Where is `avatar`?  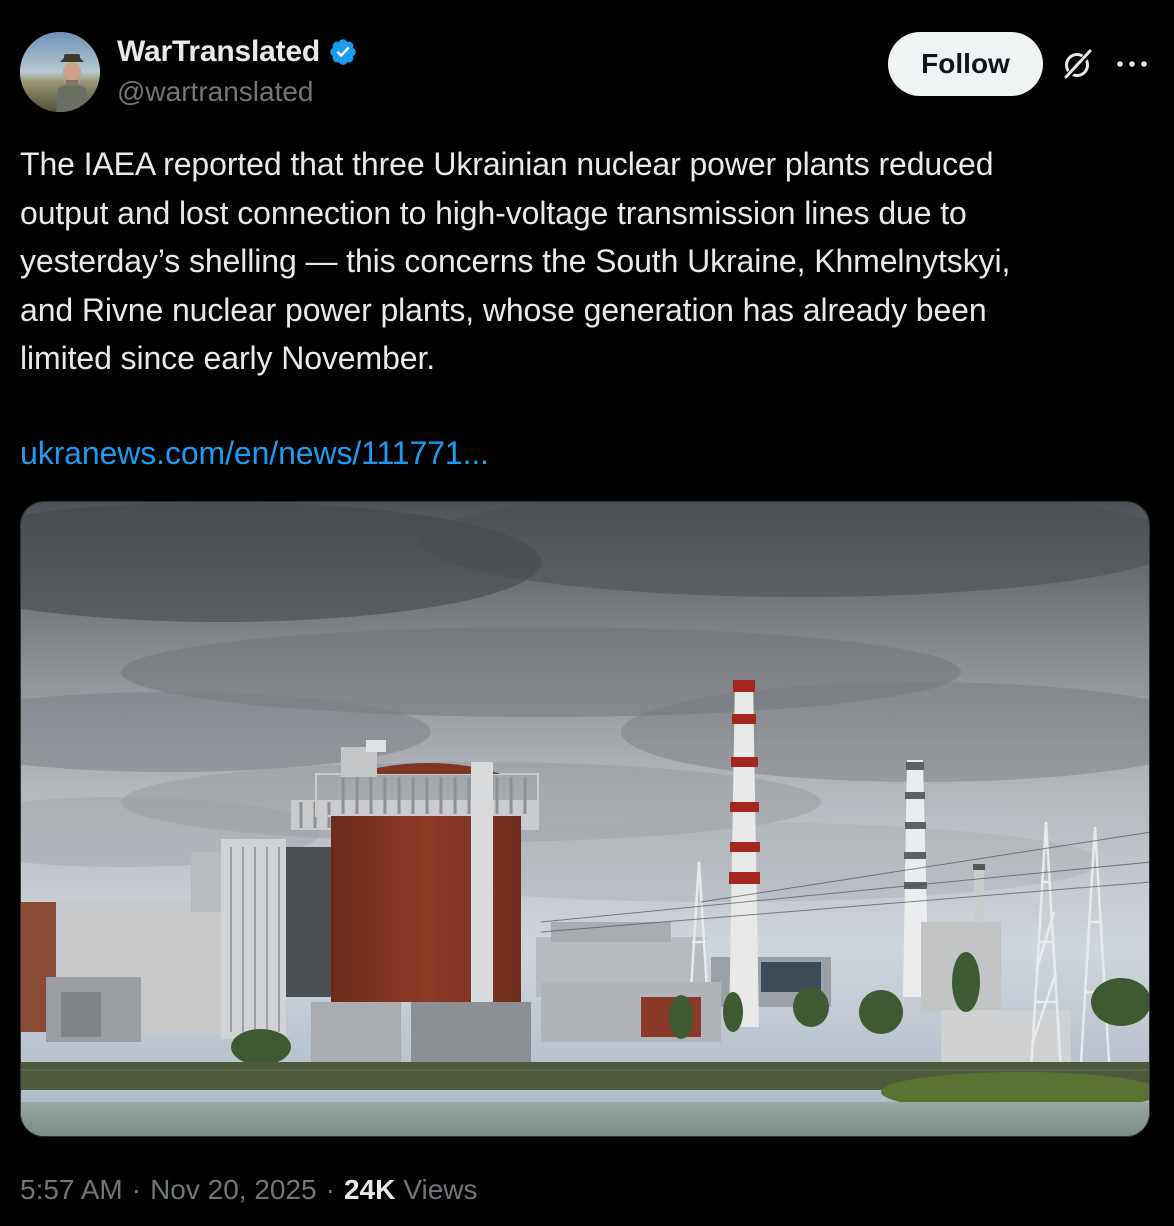 avatar is located at coordinates (60, 72).